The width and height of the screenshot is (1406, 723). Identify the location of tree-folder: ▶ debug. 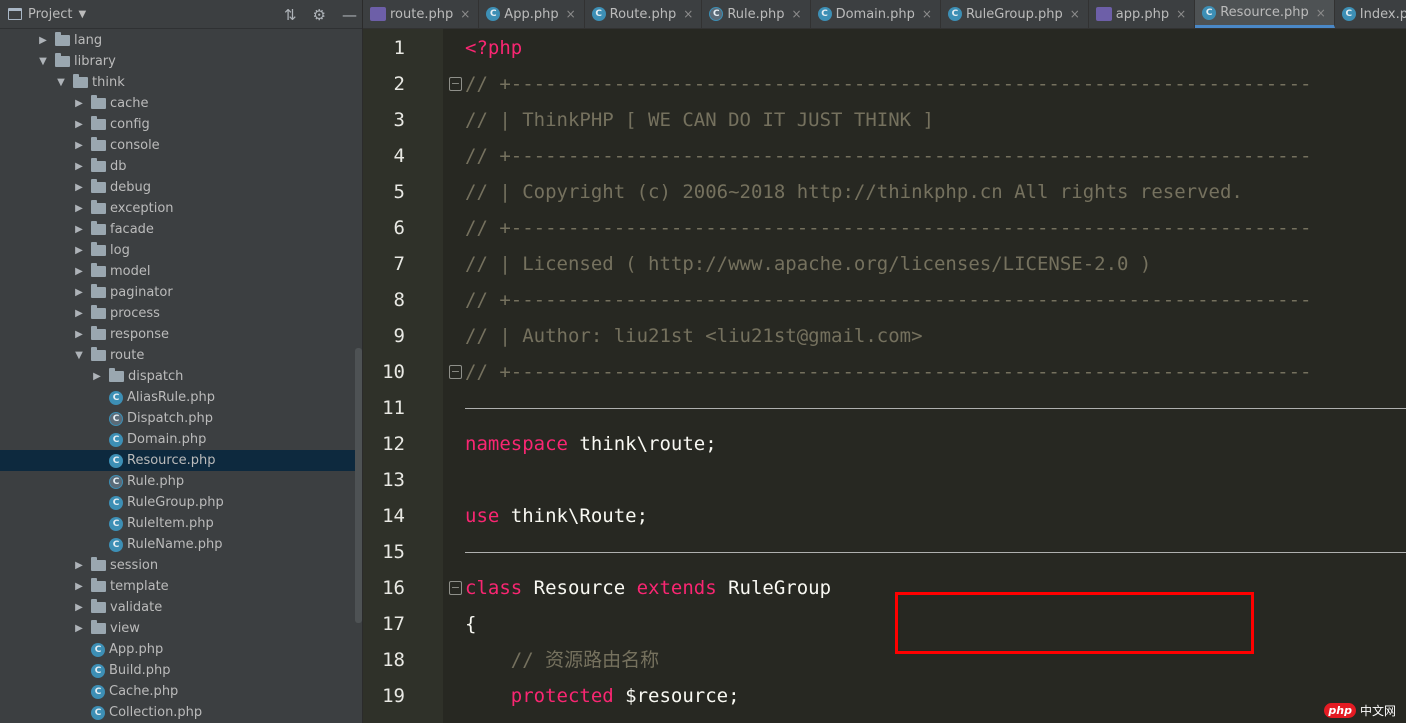
(181, 187).